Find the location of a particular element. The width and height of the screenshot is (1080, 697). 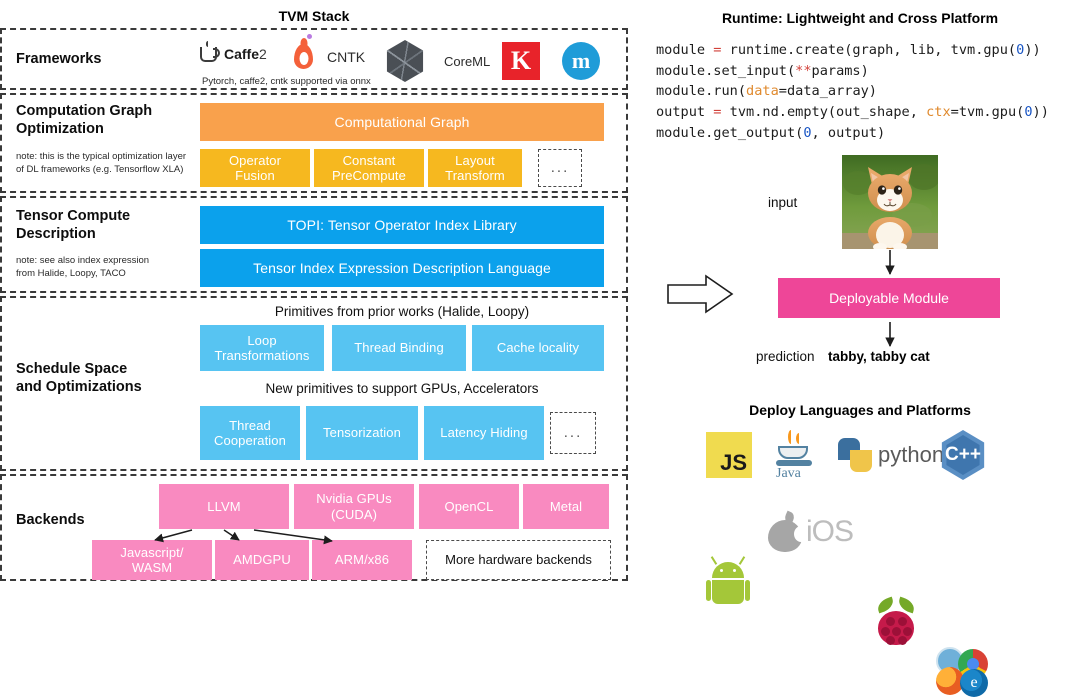

ios-label: iOS is located at coordinates (830, 531).